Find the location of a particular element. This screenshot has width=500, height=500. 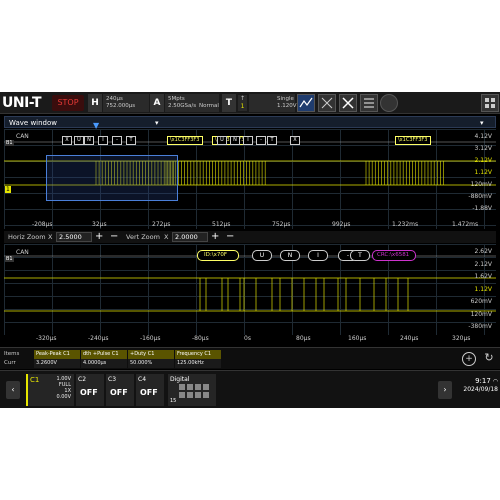

search-circle-icon is located at coordinates (389, 103).